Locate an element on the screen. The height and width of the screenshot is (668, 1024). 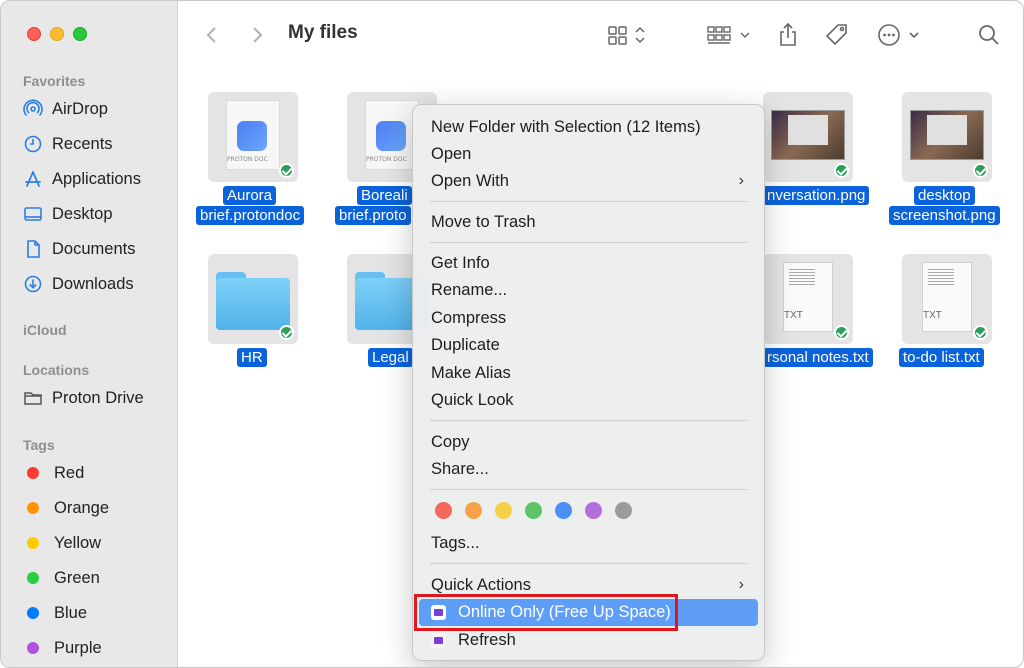
sidebar-item-documents: Documents is located at coordinates (79, 249).